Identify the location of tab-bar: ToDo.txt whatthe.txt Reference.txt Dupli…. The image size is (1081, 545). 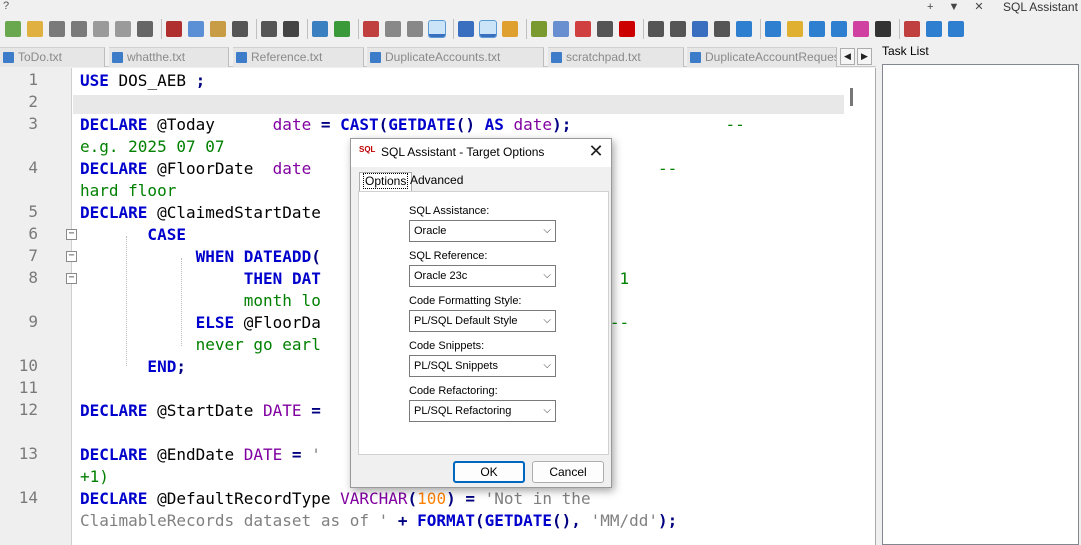
(438, 57).